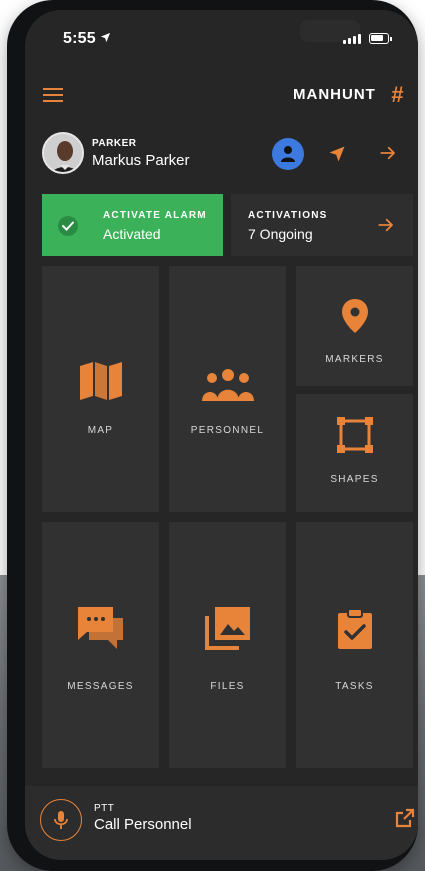 The image size is (425, 871). I want to click on location-arrow-icon, so click(105, 39).